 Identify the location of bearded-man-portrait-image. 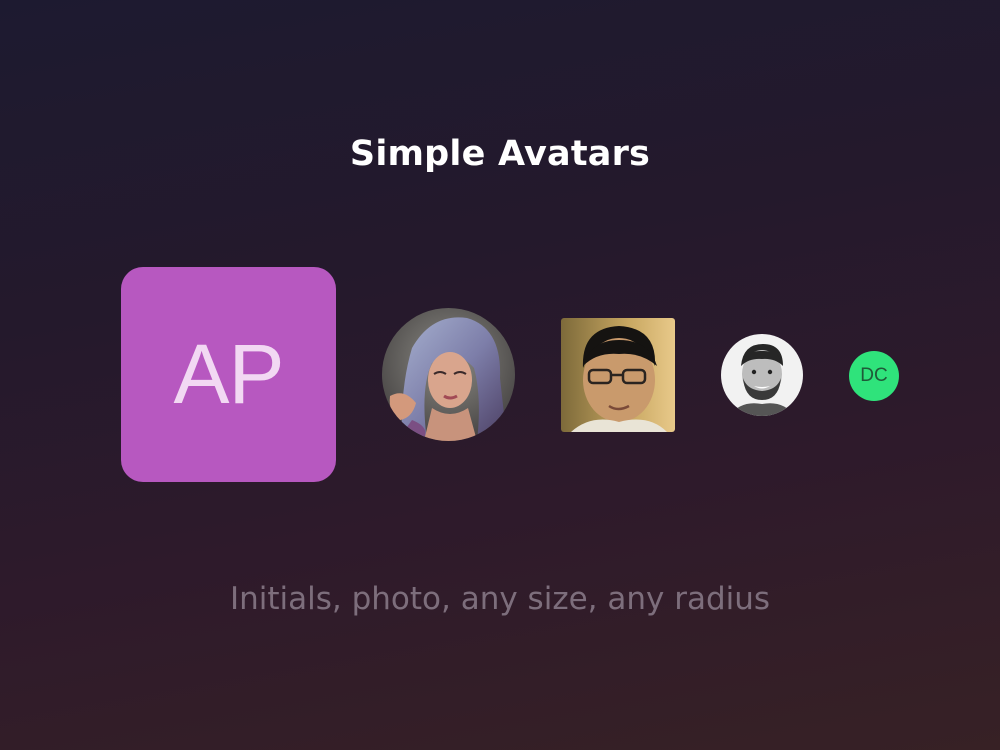
(762, 375).